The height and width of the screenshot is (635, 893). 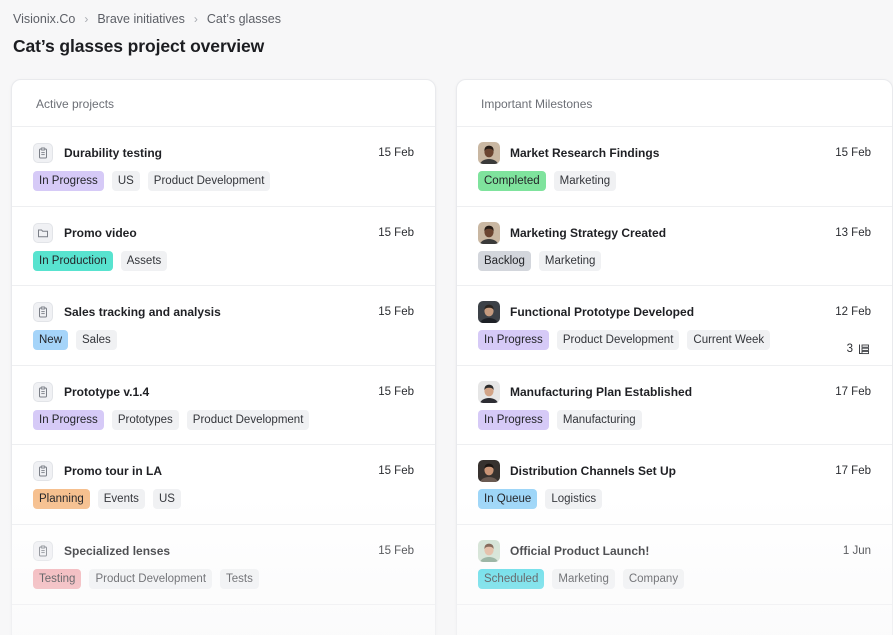 I want to click on row-header: Manufacturing Plan Established 17 Feb, so click(x=674, y=391).